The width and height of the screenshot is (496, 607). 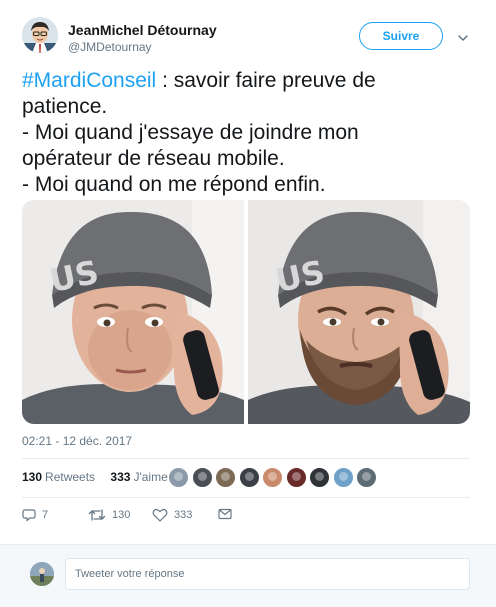 I want to click on author-name: JeanMichel Détournay, so click(x=142, y=30).